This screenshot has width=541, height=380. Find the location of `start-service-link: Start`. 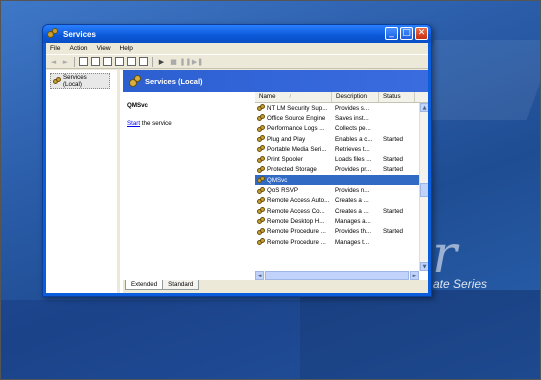

start-service-link: Start is located at coordinates (133, 123).